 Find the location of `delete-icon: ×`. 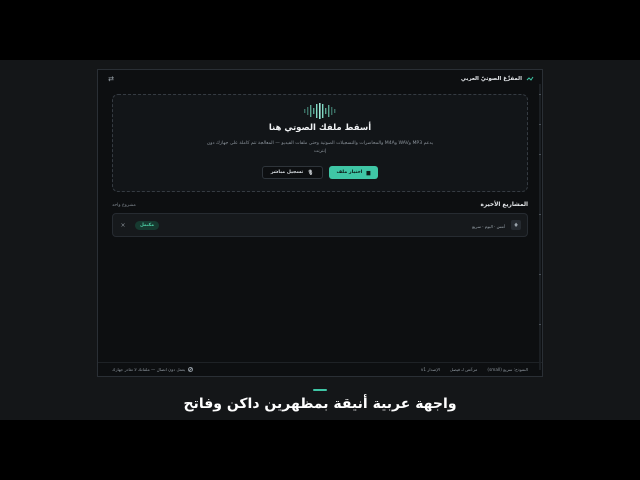

delete-icon: × is located at coordinates (123, 225).